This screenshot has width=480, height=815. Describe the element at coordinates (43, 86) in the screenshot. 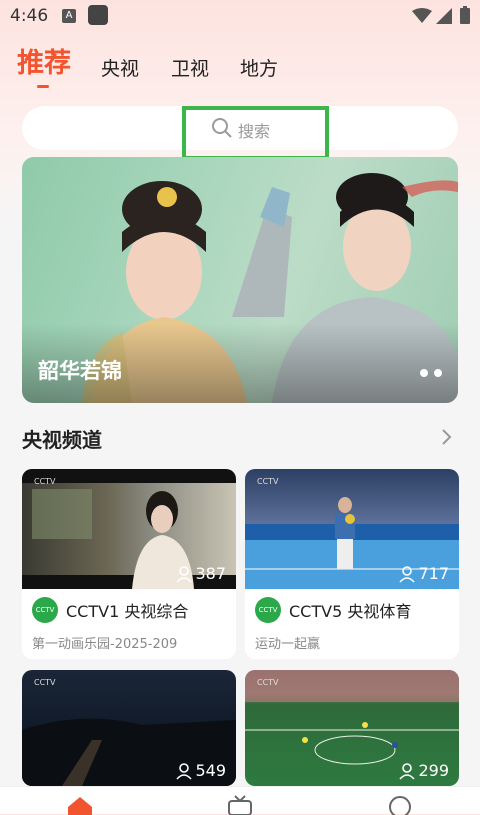

I see `tab-active-indicator` at that location.